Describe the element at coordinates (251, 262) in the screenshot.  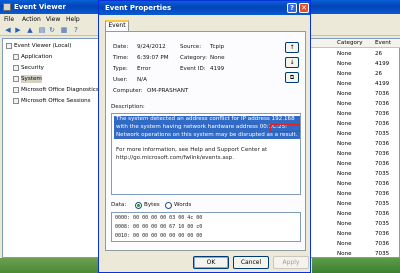
I see `cancel-button: Cancel` at that location.